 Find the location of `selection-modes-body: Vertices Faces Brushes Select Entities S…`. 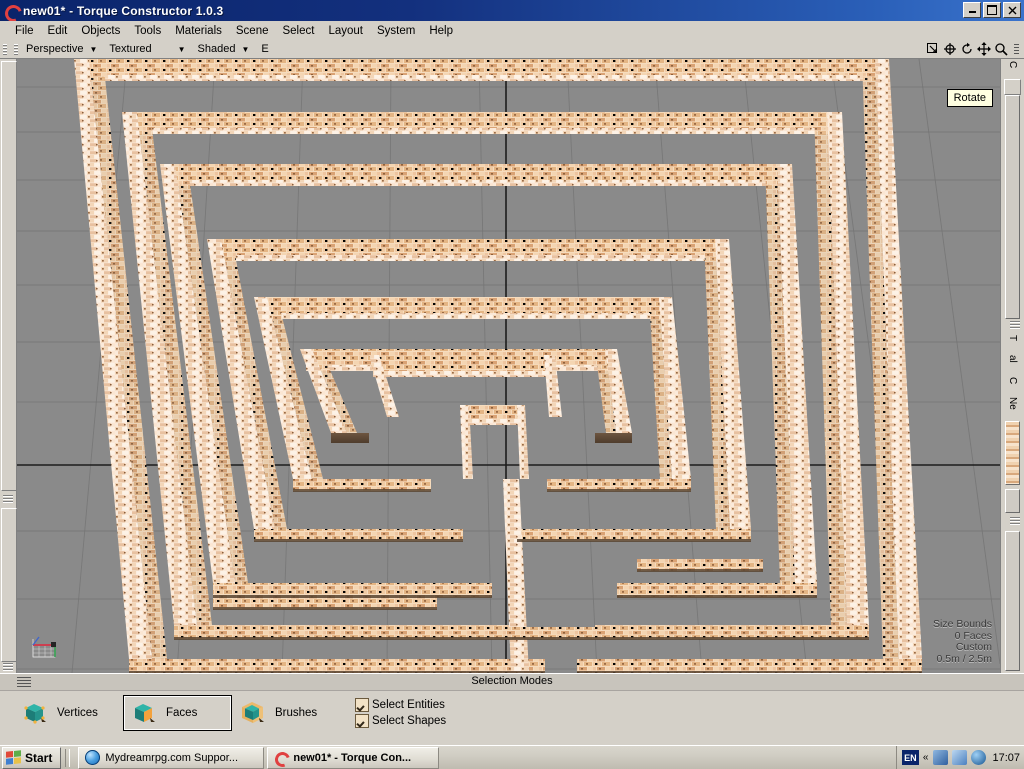

selection-modes-body: Vertices Faces Brushes Select Entities S… is located at coordinates (515, 713).